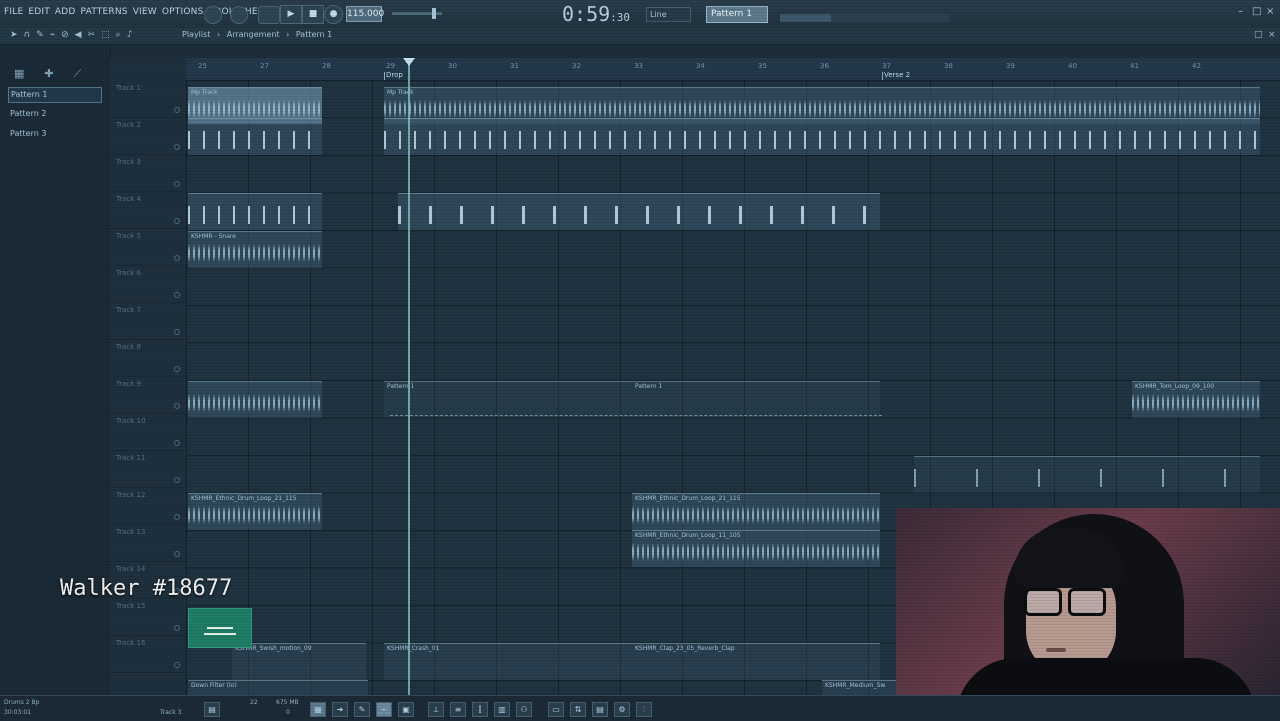 The height and width of the screenshot is (721, 1280). What do you see at coordinates (644, 709) in the screenshot?
I see `help-icon: ⫶` at bounding box center [644, 709].